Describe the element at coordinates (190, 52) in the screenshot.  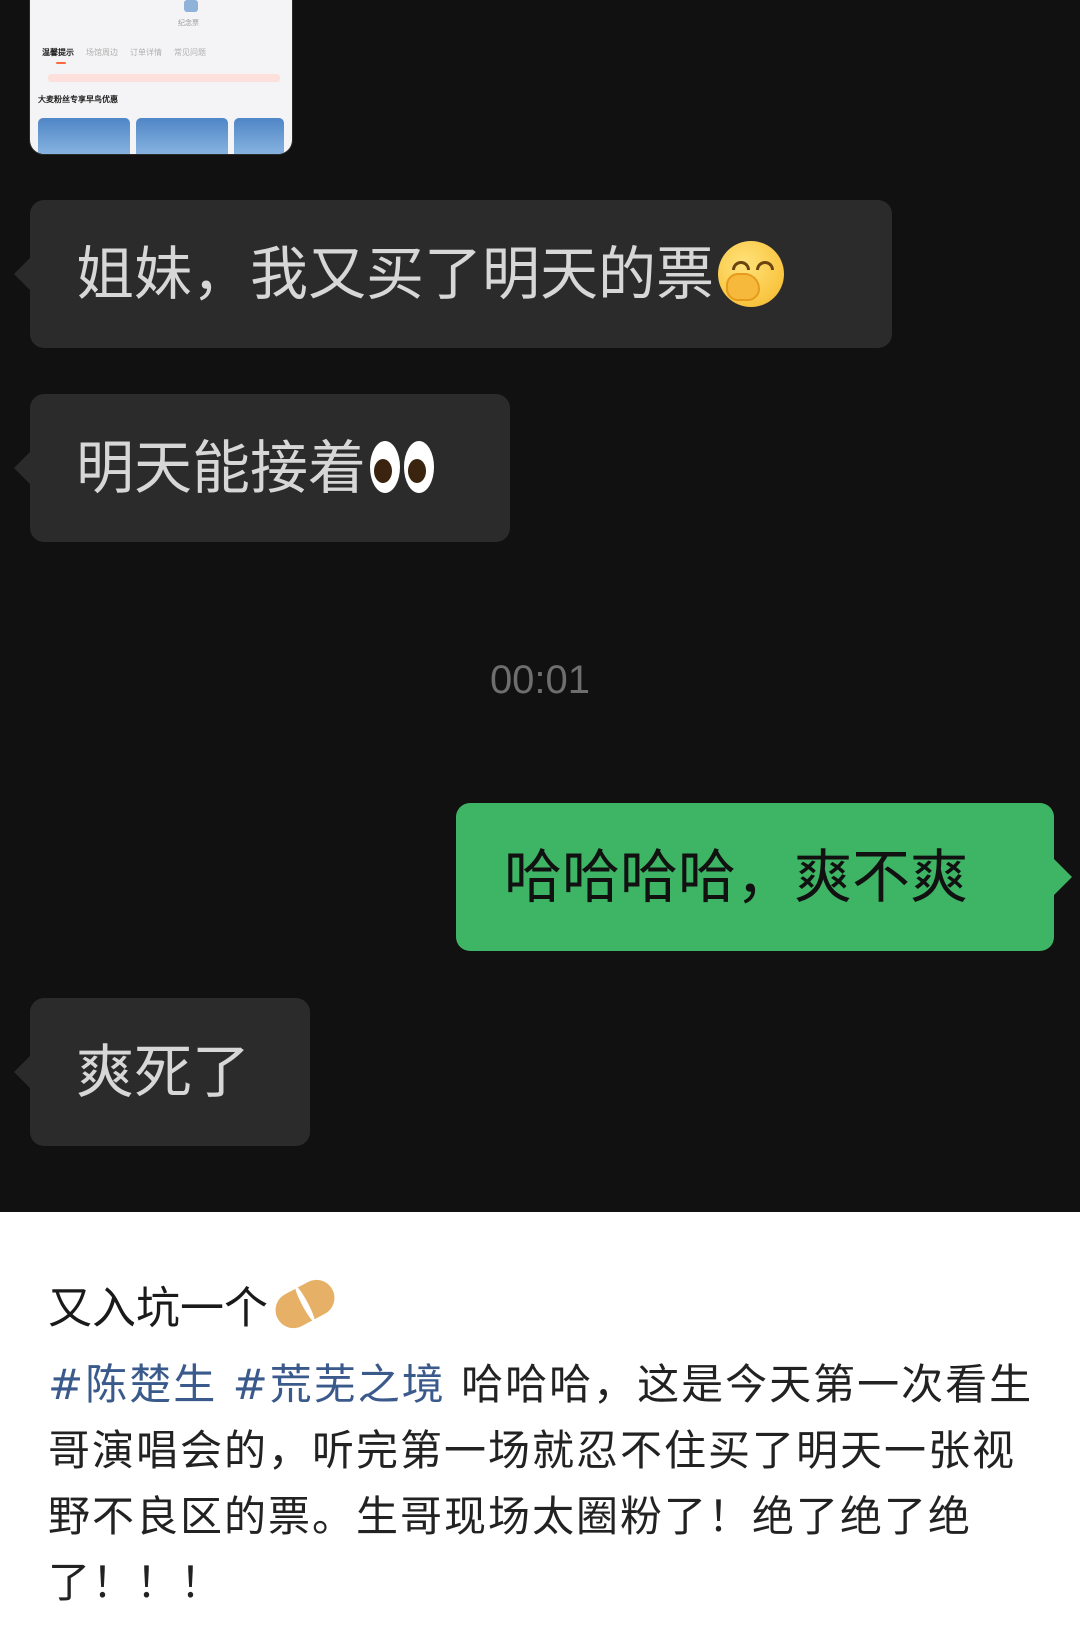
I see `thumbnail-tab: 常见问题` at that location.